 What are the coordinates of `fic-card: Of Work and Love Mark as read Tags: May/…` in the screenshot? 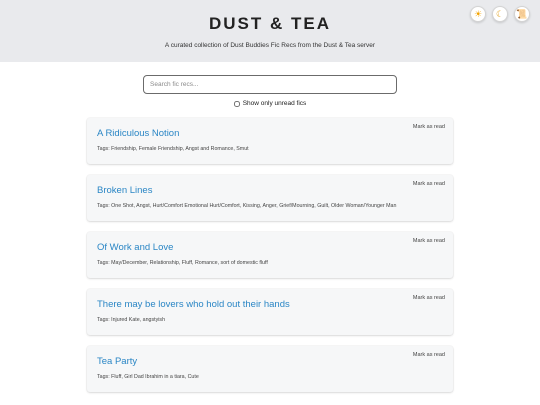 It's located at (270, 255).